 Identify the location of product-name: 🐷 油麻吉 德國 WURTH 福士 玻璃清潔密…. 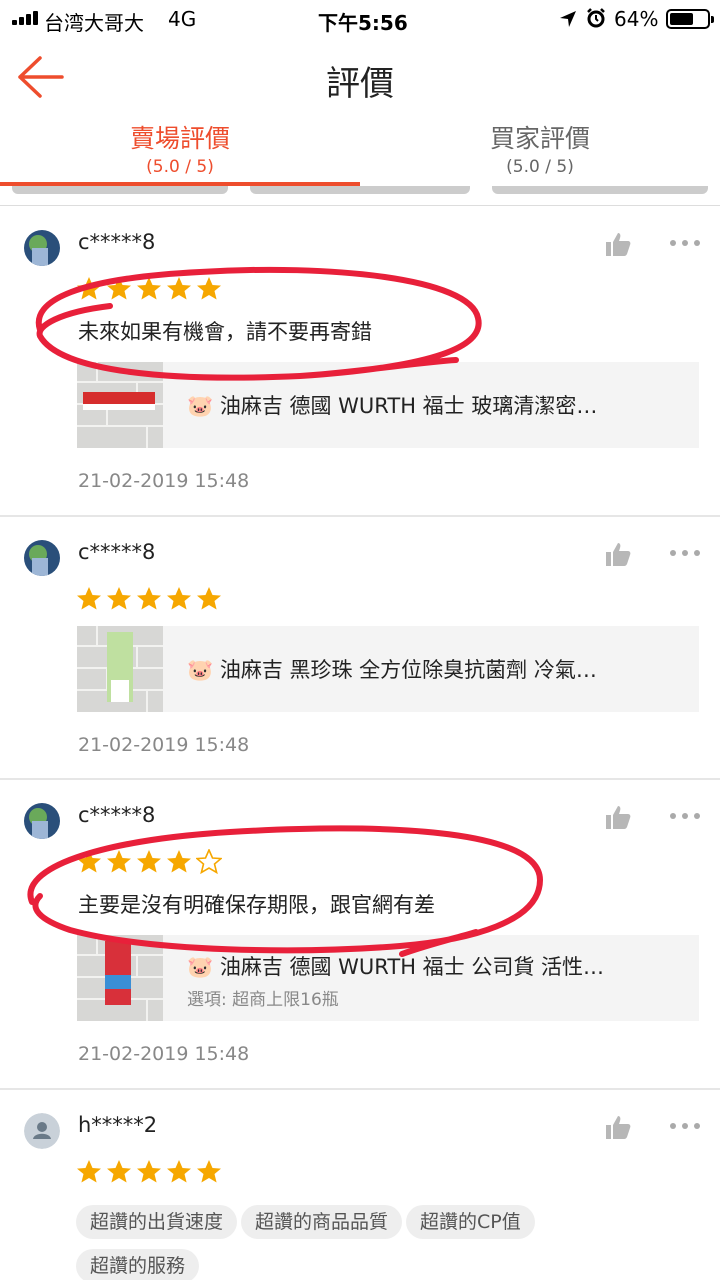
(392, 406).